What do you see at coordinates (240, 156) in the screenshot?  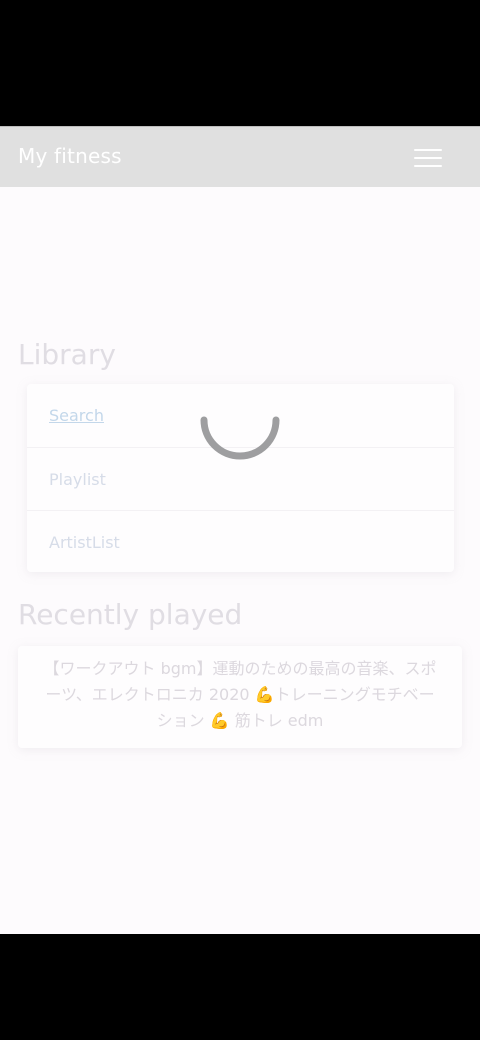 I see `top-navbar: My fitness` at bounding box center [240, 156].